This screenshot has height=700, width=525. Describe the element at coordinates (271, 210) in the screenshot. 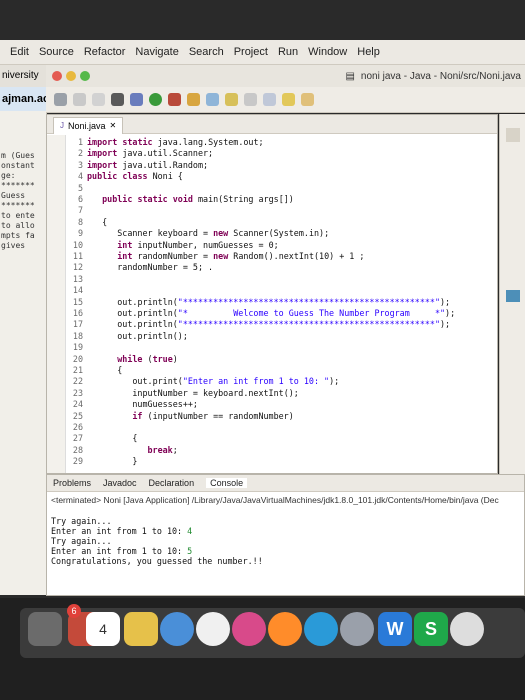

I see `code-line: 7` at that location.